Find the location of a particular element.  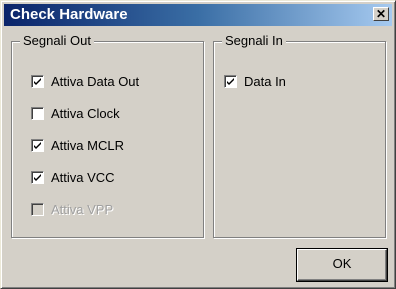

checkbox-label: Data In is located at coordinates (265, 81).